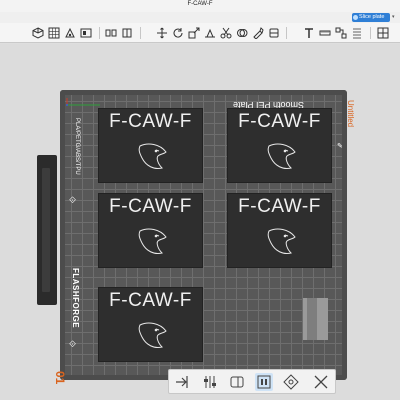 The height and width of the screenshot is (400, 400). I want to click on slice-plate-button: Slice plate, so click(371, 17).